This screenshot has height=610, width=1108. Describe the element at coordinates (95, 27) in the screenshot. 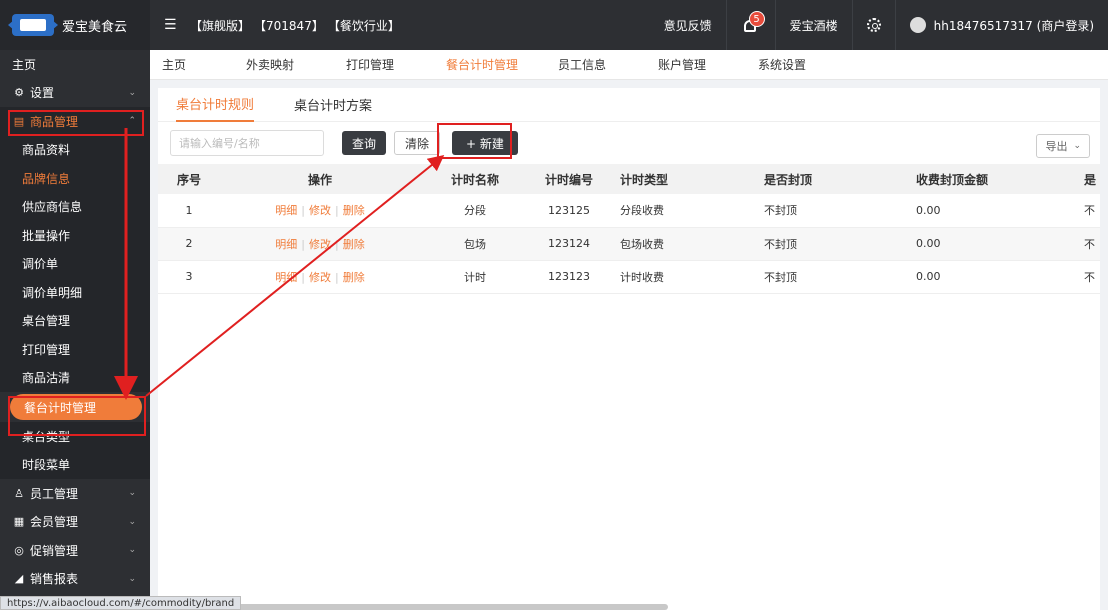

I see `brand-name: 爱宝美食云` at that location.